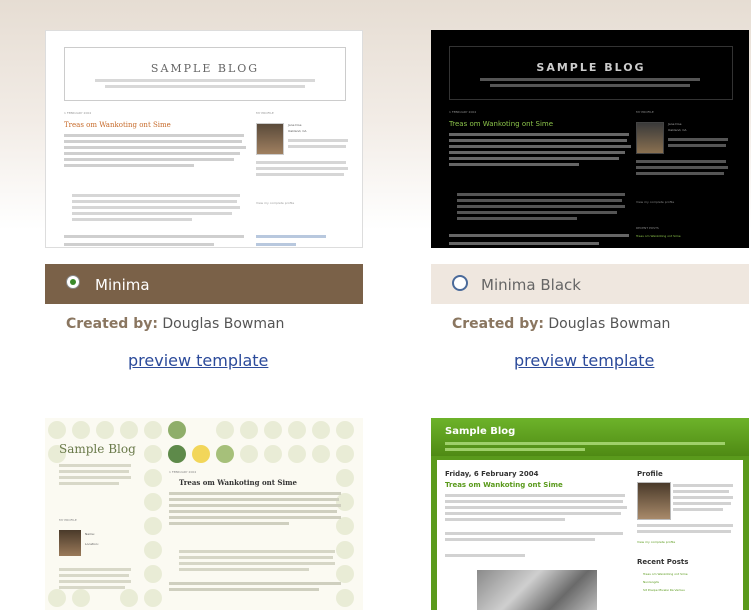 The height and width of the screenshot is (610, 751). Describe the element at coordinates (531, 285) in the screenshot. I see `template-name-minima-black: Minima Black` at that location.